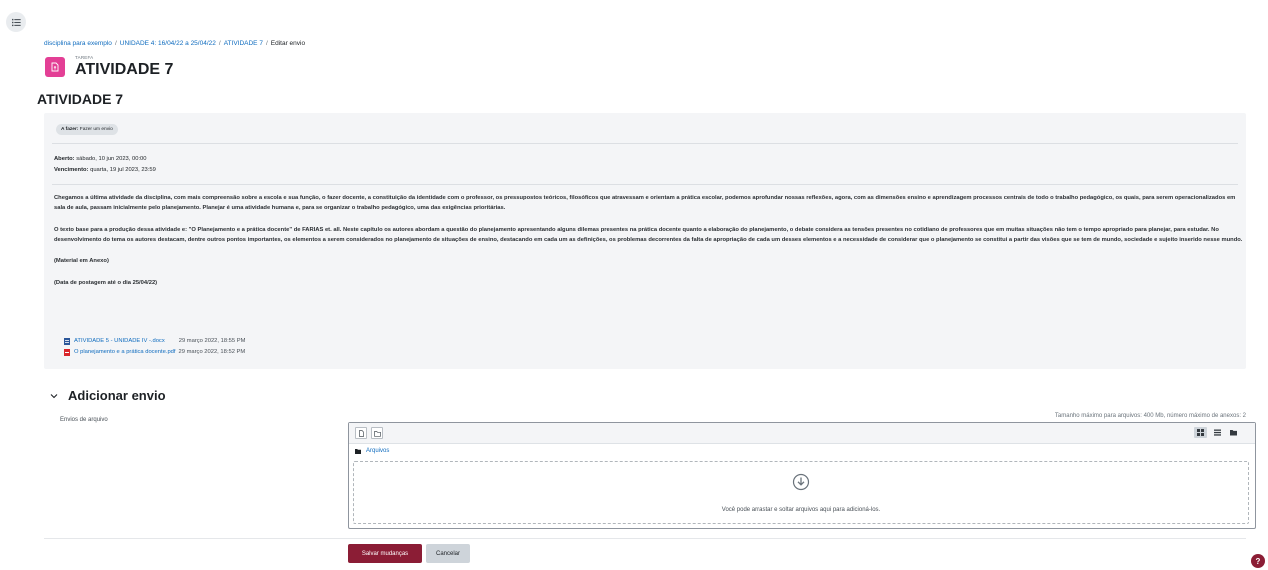 Image resolution: width=1268 pixels, height=570 pixels. Describe the element at coordinates (67, 352) in the screenshot. I see `pdf-icon` at that location.